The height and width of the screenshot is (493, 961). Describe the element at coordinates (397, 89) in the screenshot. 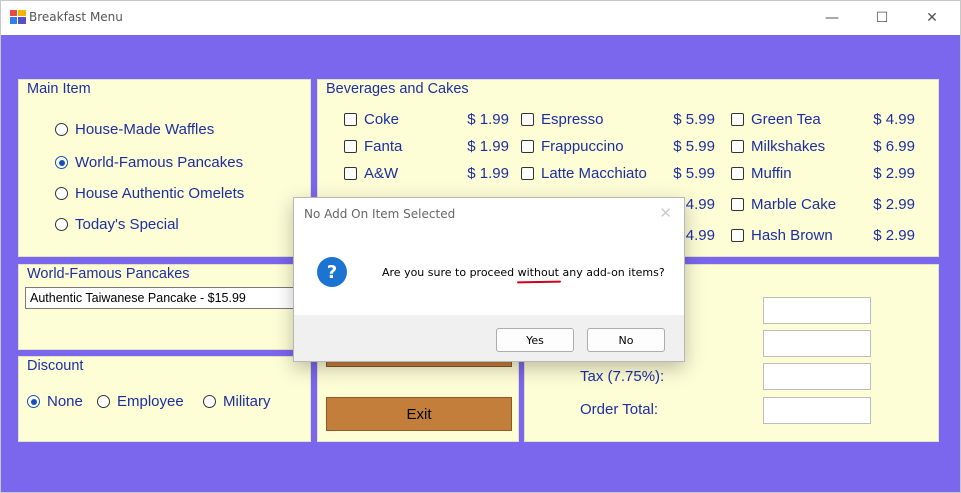

I see `beverages-title: Beverages and Cakes` at that location.